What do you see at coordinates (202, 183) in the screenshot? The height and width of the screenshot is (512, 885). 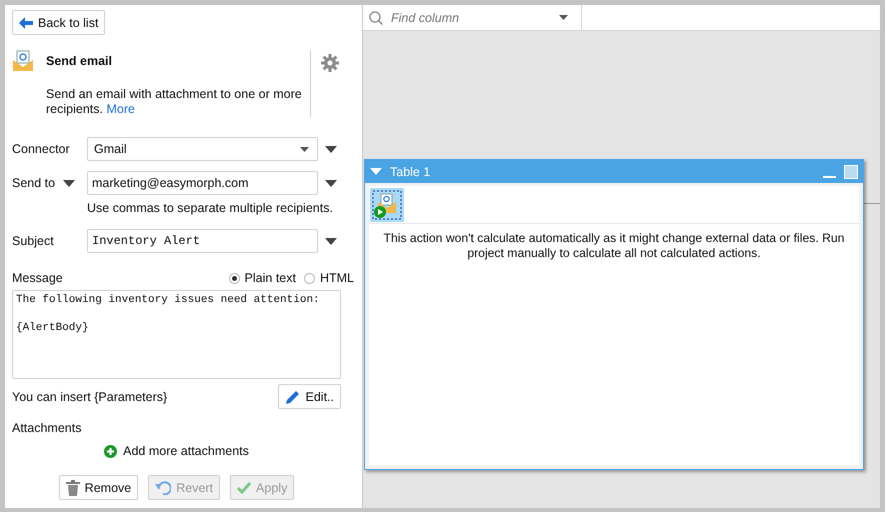 I see `send-to-field: marketing@easymorph.com` at bounding box center [202, 183].